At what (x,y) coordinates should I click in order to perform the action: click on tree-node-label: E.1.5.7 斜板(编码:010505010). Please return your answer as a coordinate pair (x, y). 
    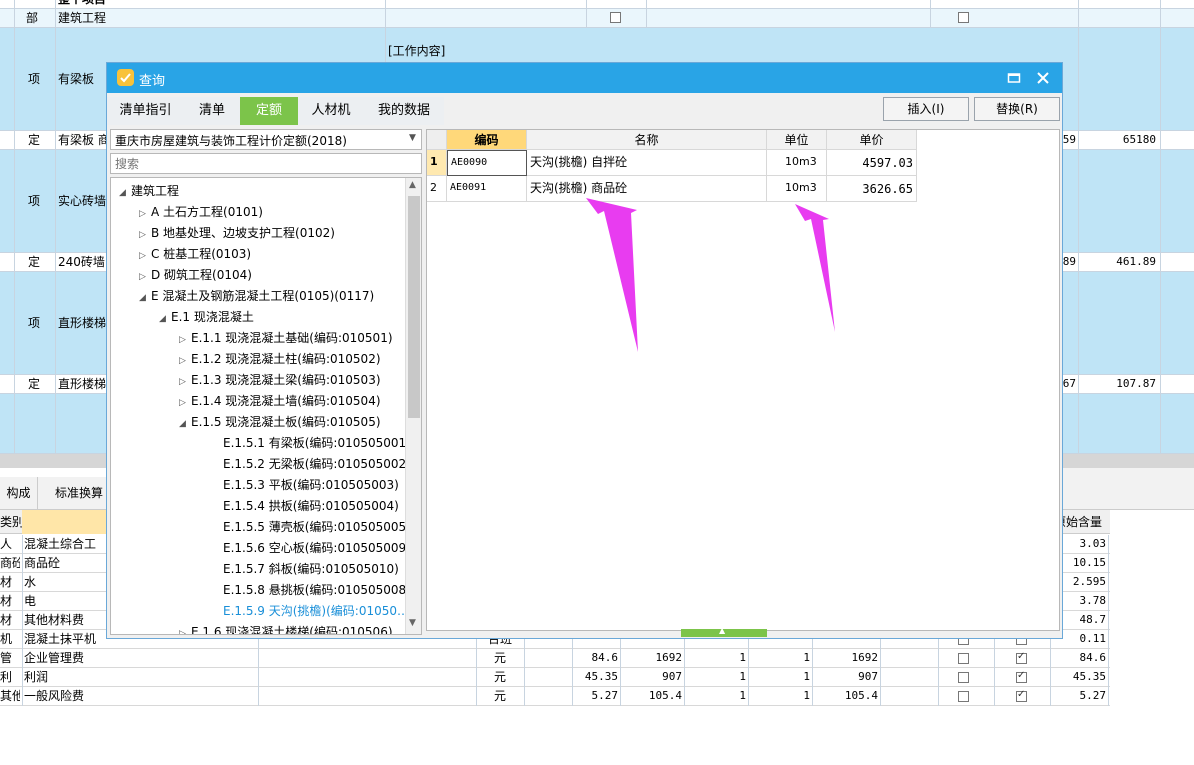
    Looking at the image, I should click on (311, 569).